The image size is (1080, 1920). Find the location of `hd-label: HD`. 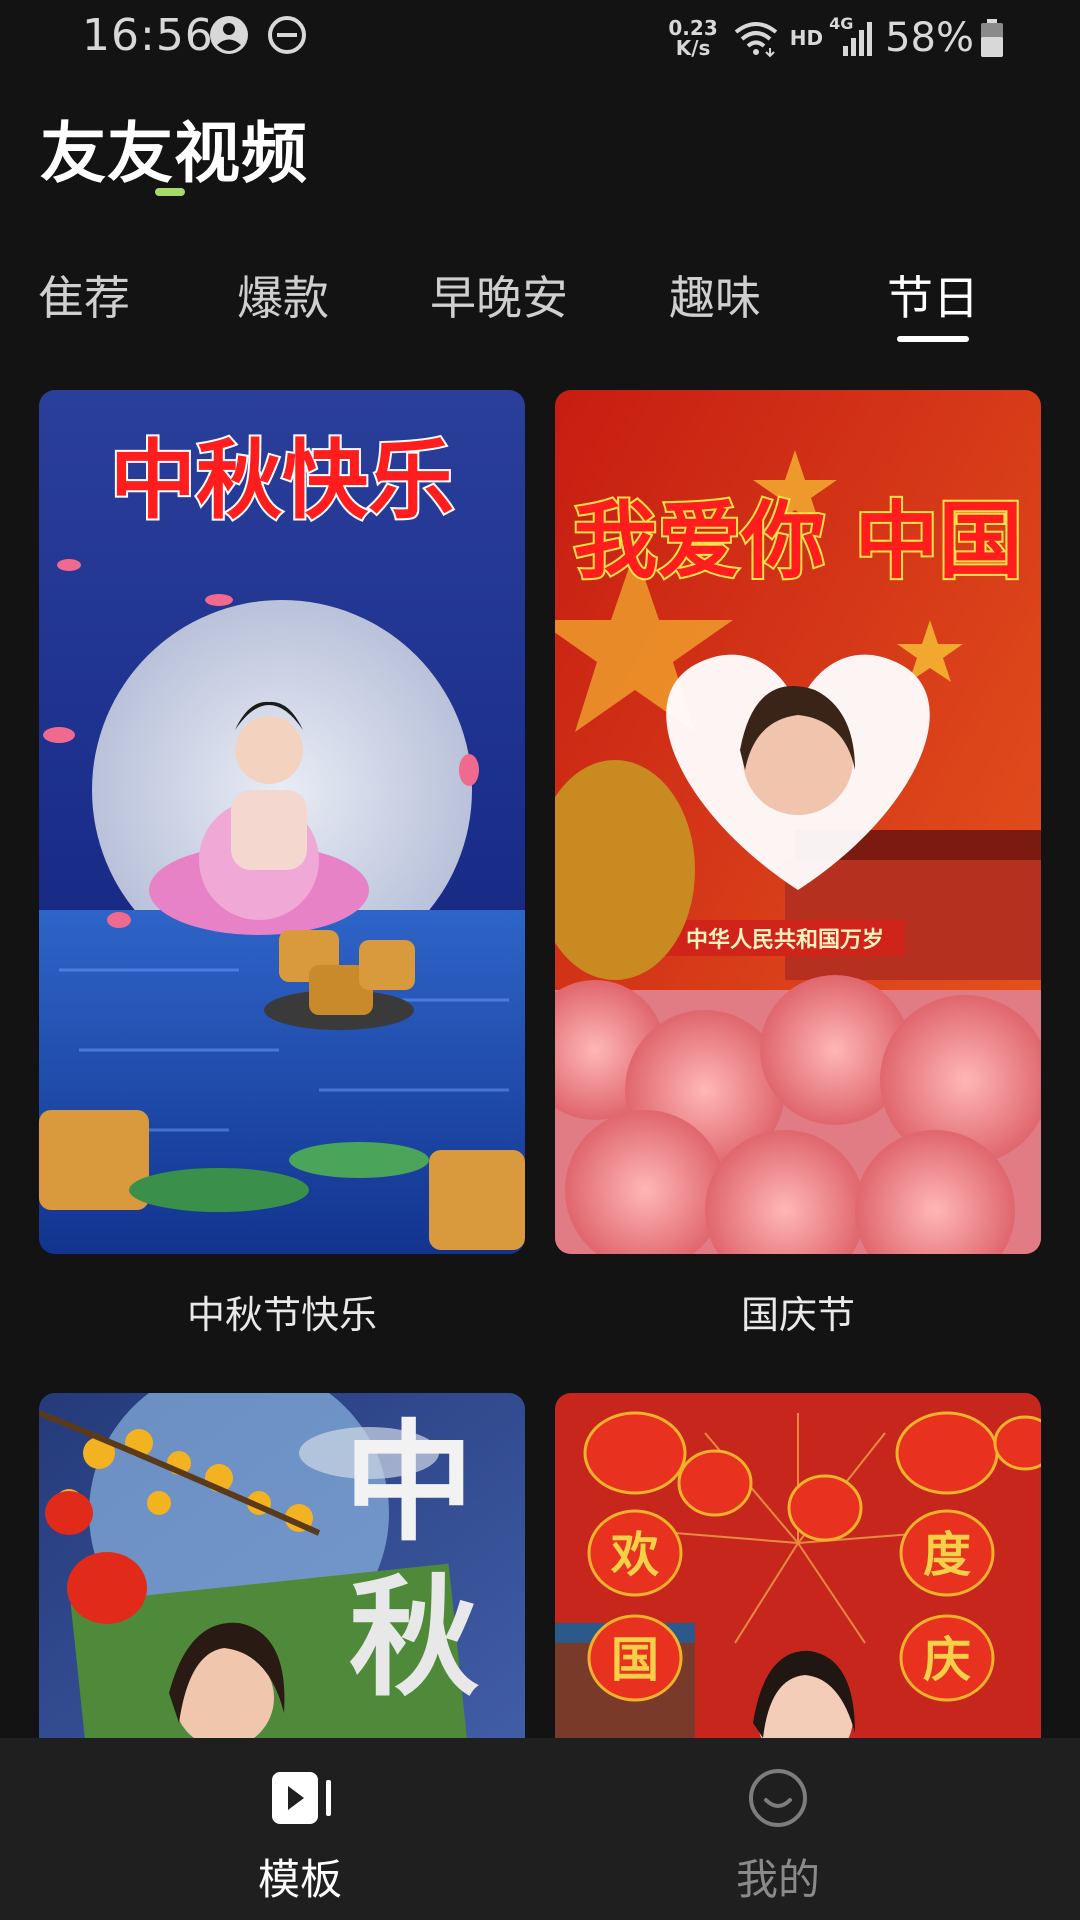

hd-label: HD is located at coordinates (806, 38).